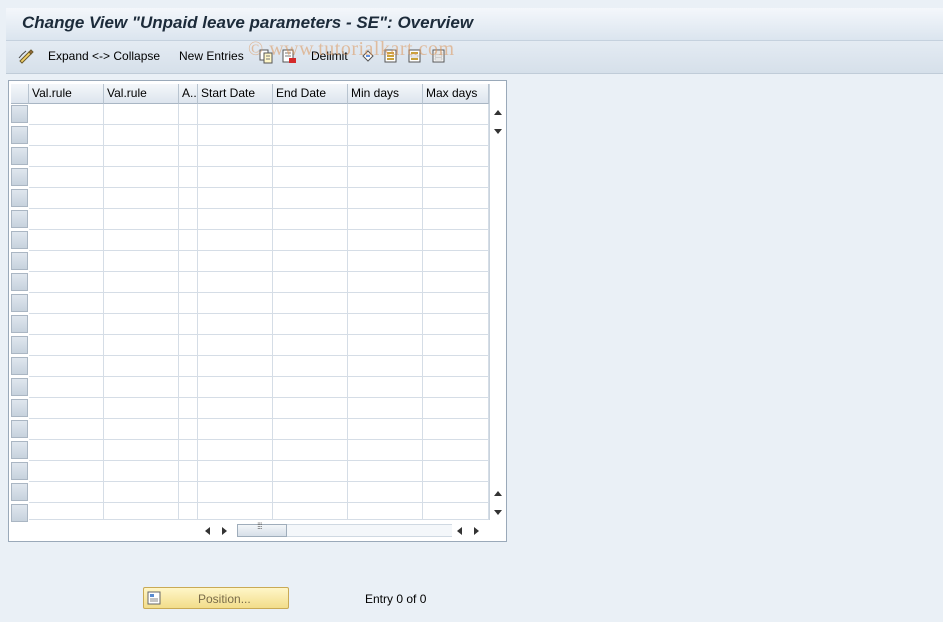 The width and height of the screenshot is (943, 622). Describe the element at coordinates (456, 94) in the screenshot. I see `column-header-max-days: Max days` at that location.